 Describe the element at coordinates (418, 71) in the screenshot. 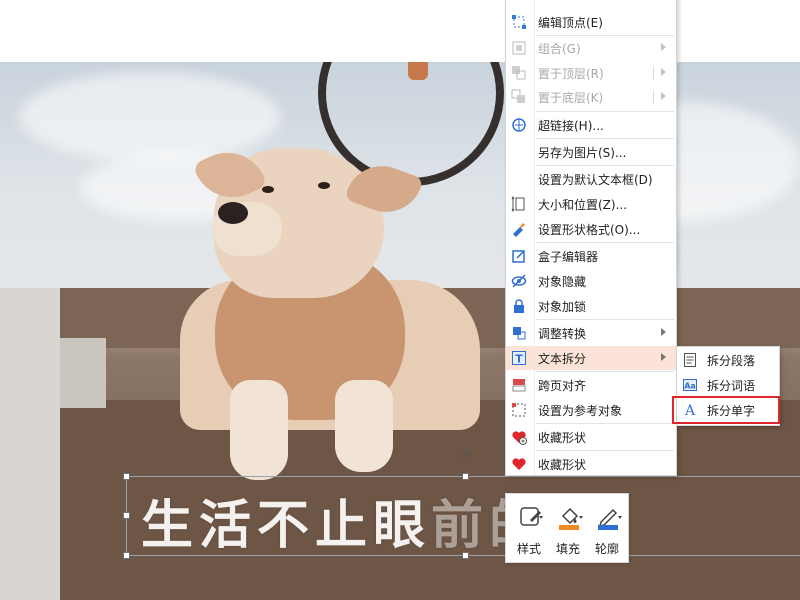

I see `bicycle-hub` at that location.